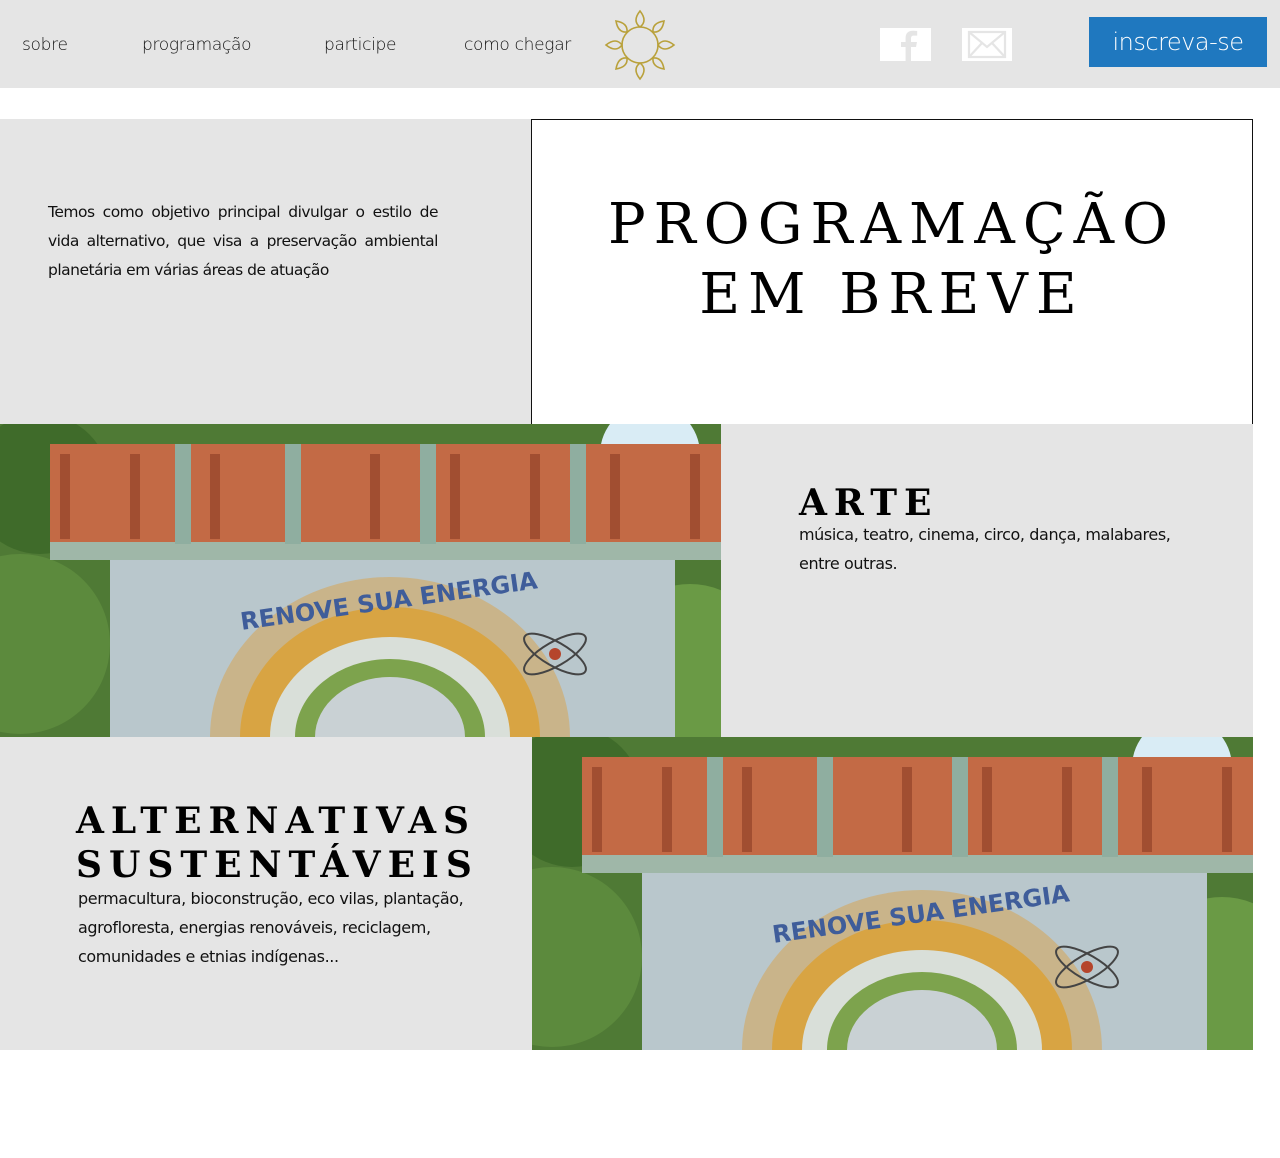 This screenshot has height=1158, width=1280. I want to click on nav-link-sobre: sobre, so click(45, 45).